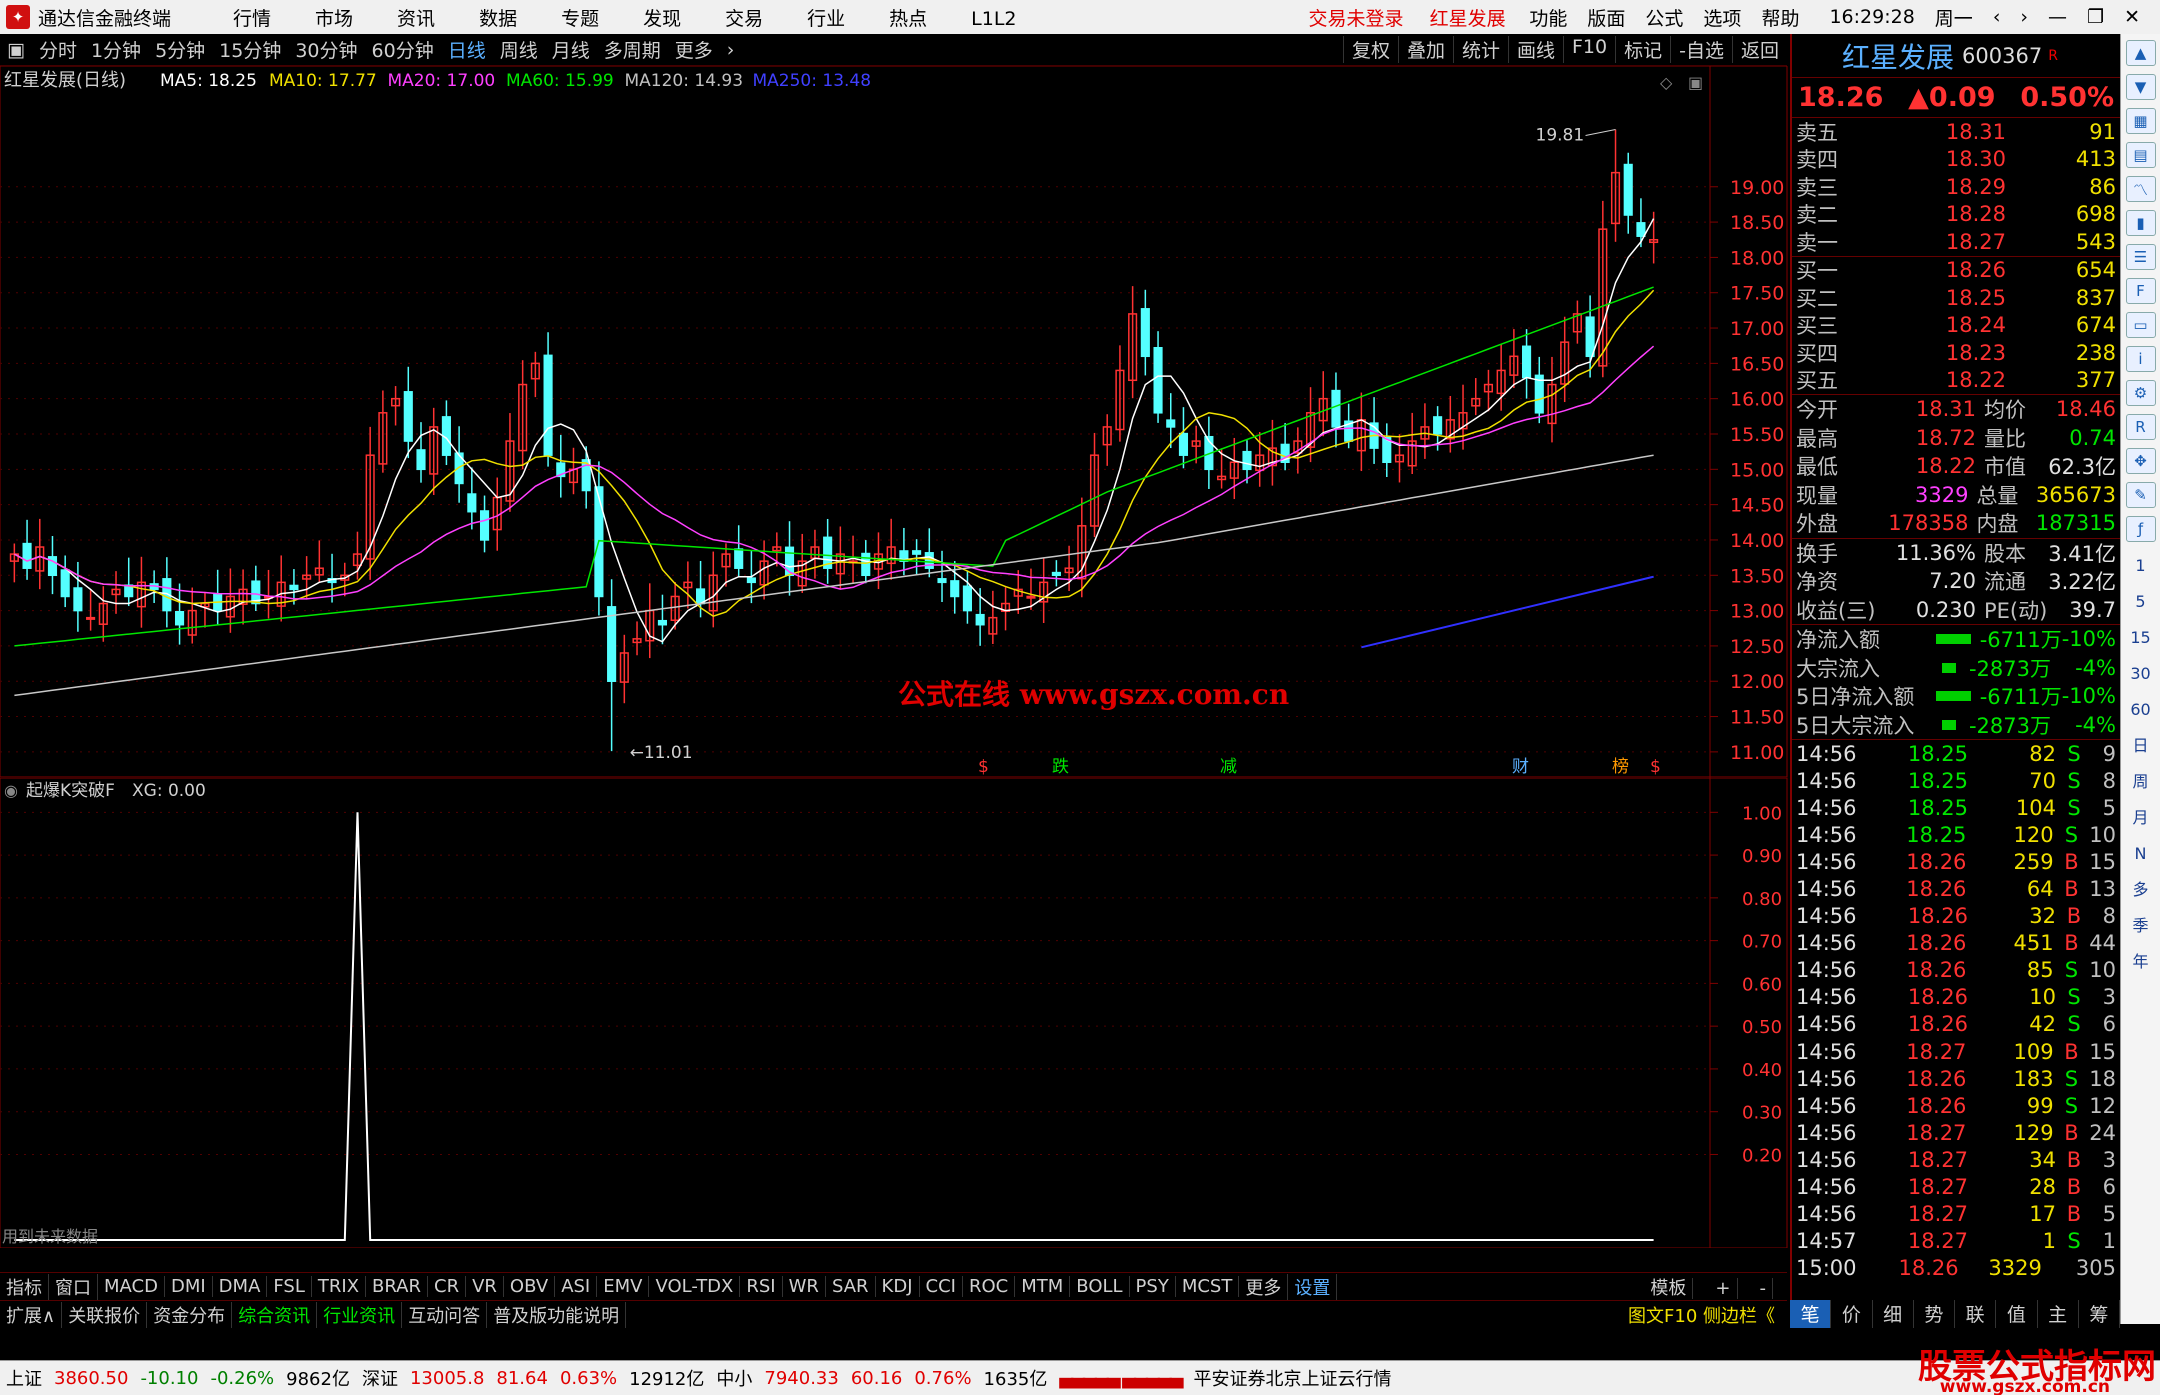  What do you see at coordinates (1043, 1286) in the screenshot?
I see `indicator-tab: MTM` at bounding box center [1043, 1286].